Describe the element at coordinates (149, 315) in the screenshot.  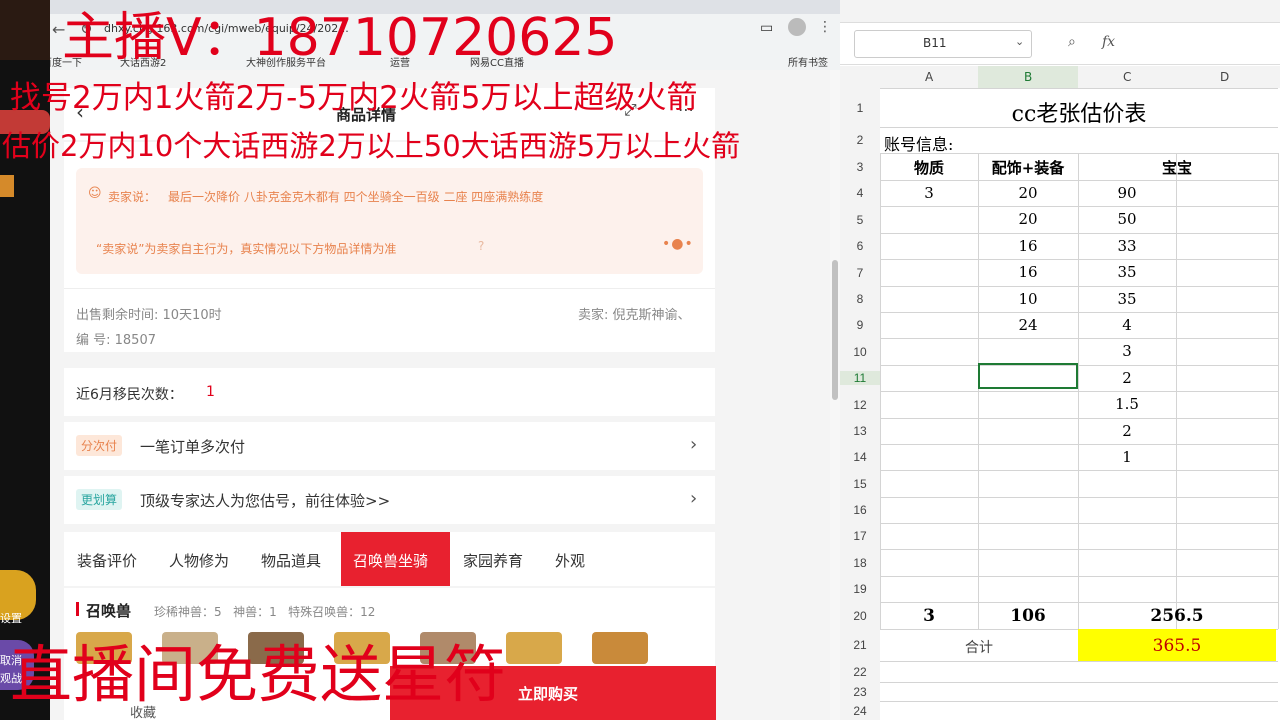
I see `time-left: 出售剩余时间: 10天10时` at that location.